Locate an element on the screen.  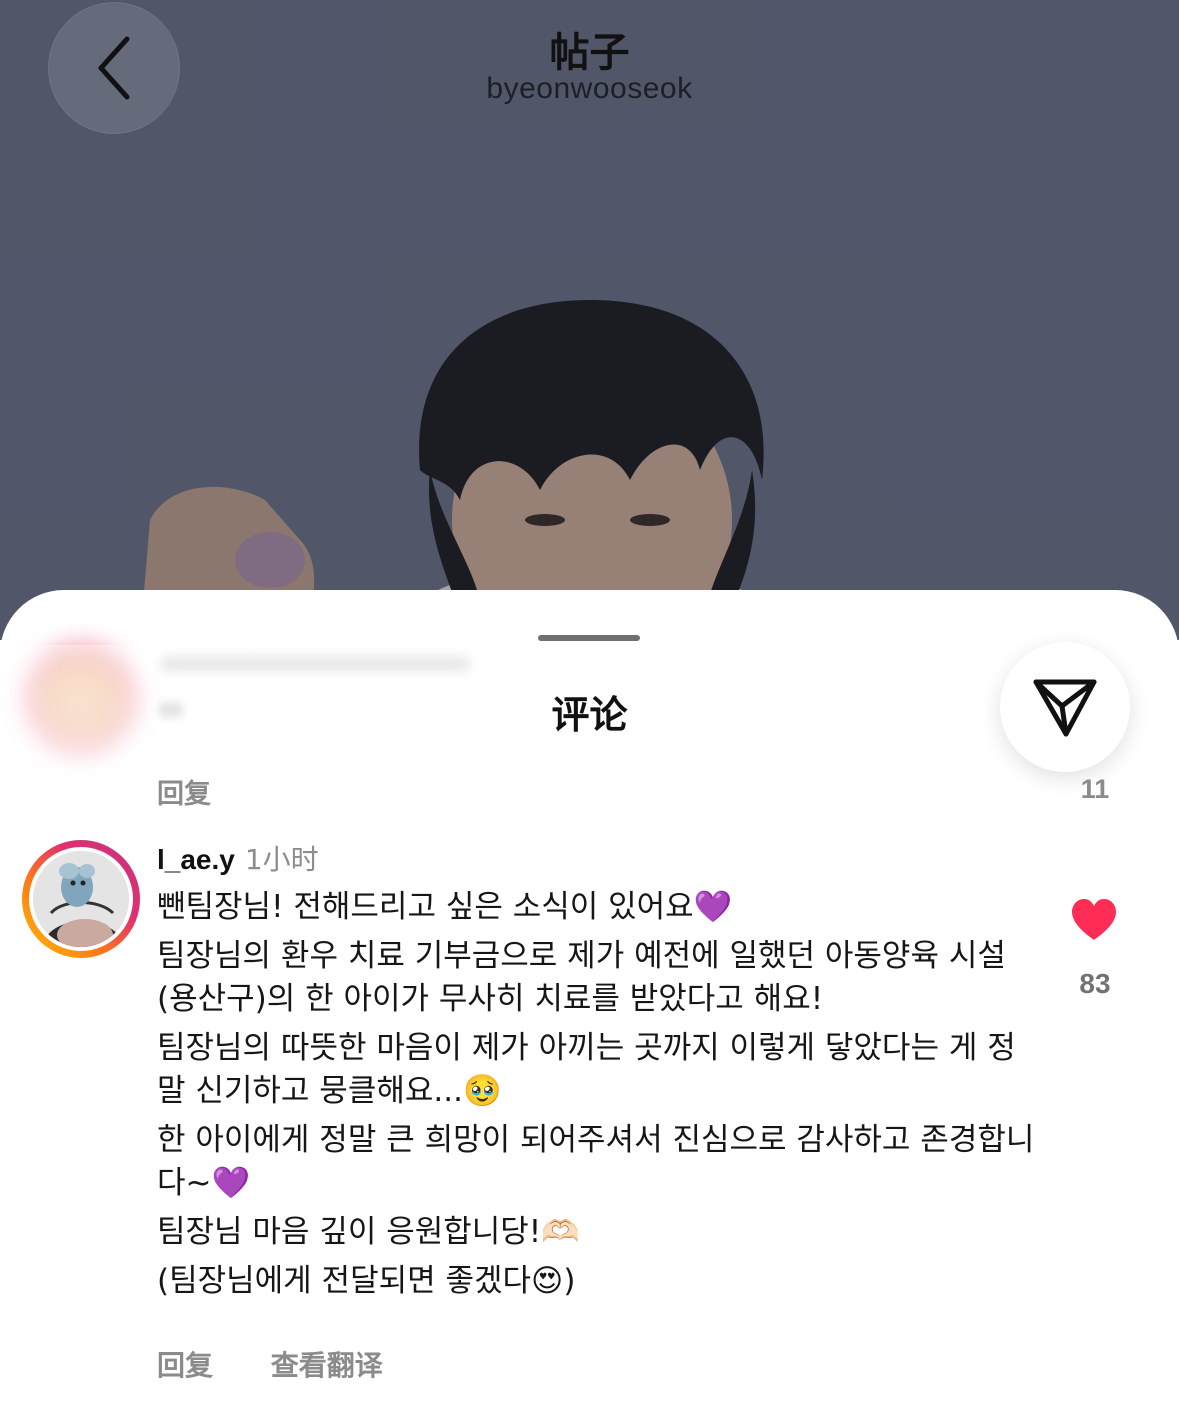
see-translation-button: 查看翻译 is located at coordinates (327, 1364).